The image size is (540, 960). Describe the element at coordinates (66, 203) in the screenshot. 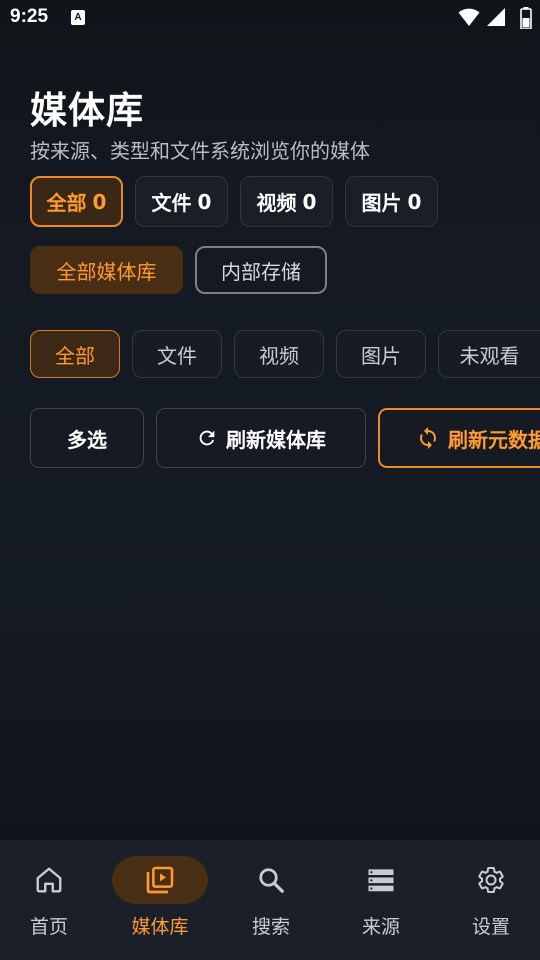

I see `chip-label: 全部` at that location.